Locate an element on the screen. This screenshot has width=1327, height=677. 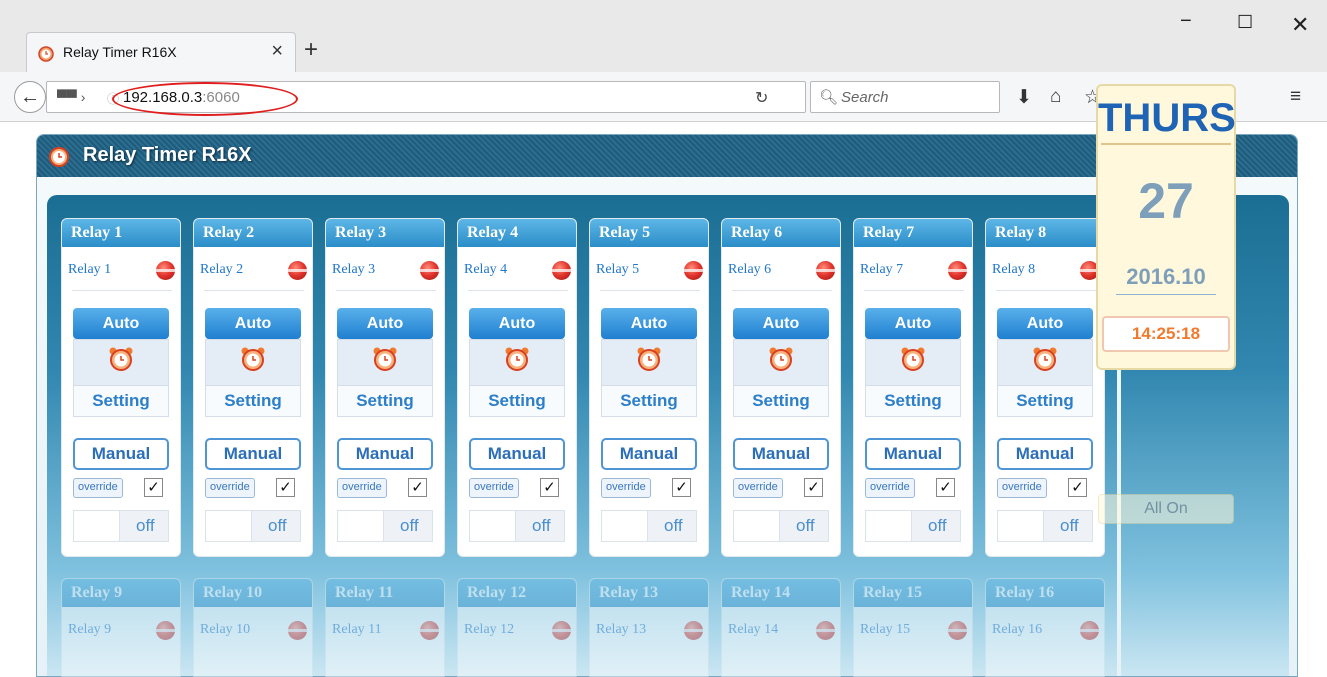
relay-card-header: Relay 9 is located at coordinates (121, 593).